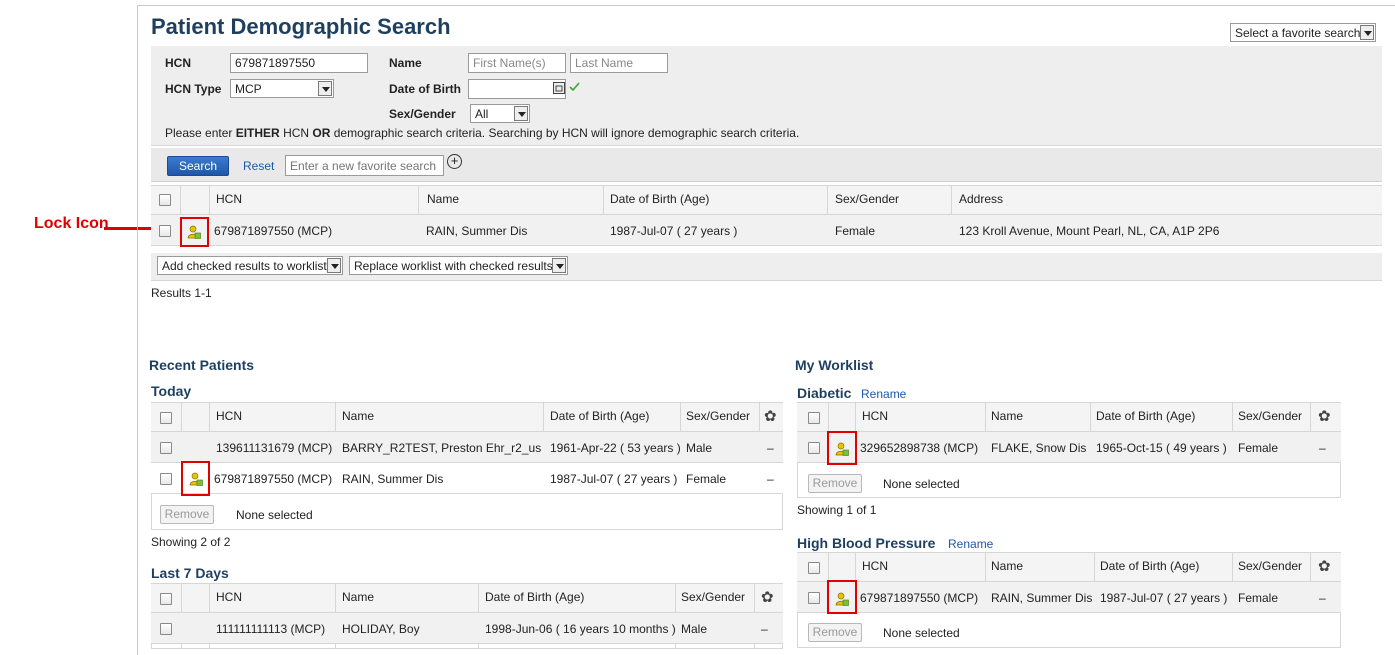  I want to click on add-checked-label: Add checked results to worklist, so click(244, 266).